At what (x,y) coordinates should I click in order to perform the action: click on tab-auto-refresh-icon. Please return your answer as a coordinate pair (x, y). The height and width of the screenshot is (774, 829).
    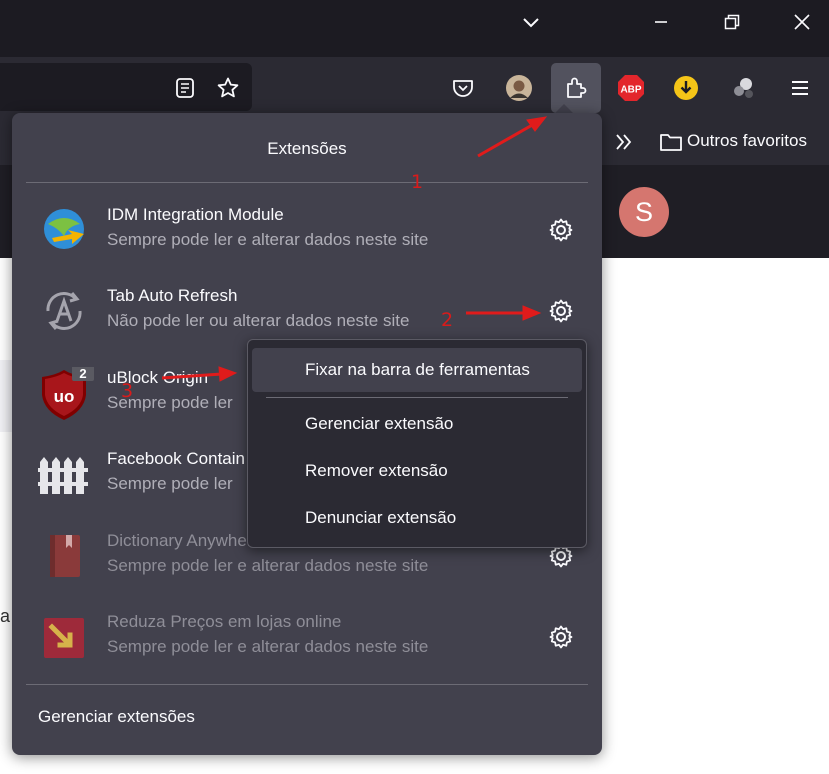
    Looking at the image, I should click on (64, 311).